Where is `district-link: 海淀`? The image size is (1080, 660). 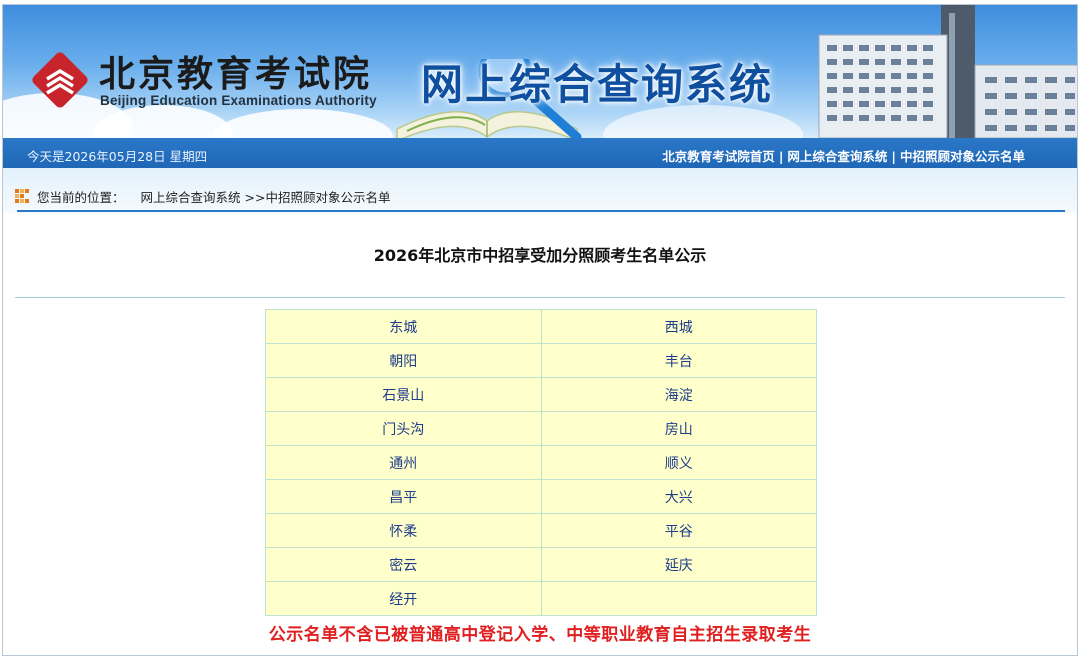 district-link: 海淀 is located at coordinates (679, 396).